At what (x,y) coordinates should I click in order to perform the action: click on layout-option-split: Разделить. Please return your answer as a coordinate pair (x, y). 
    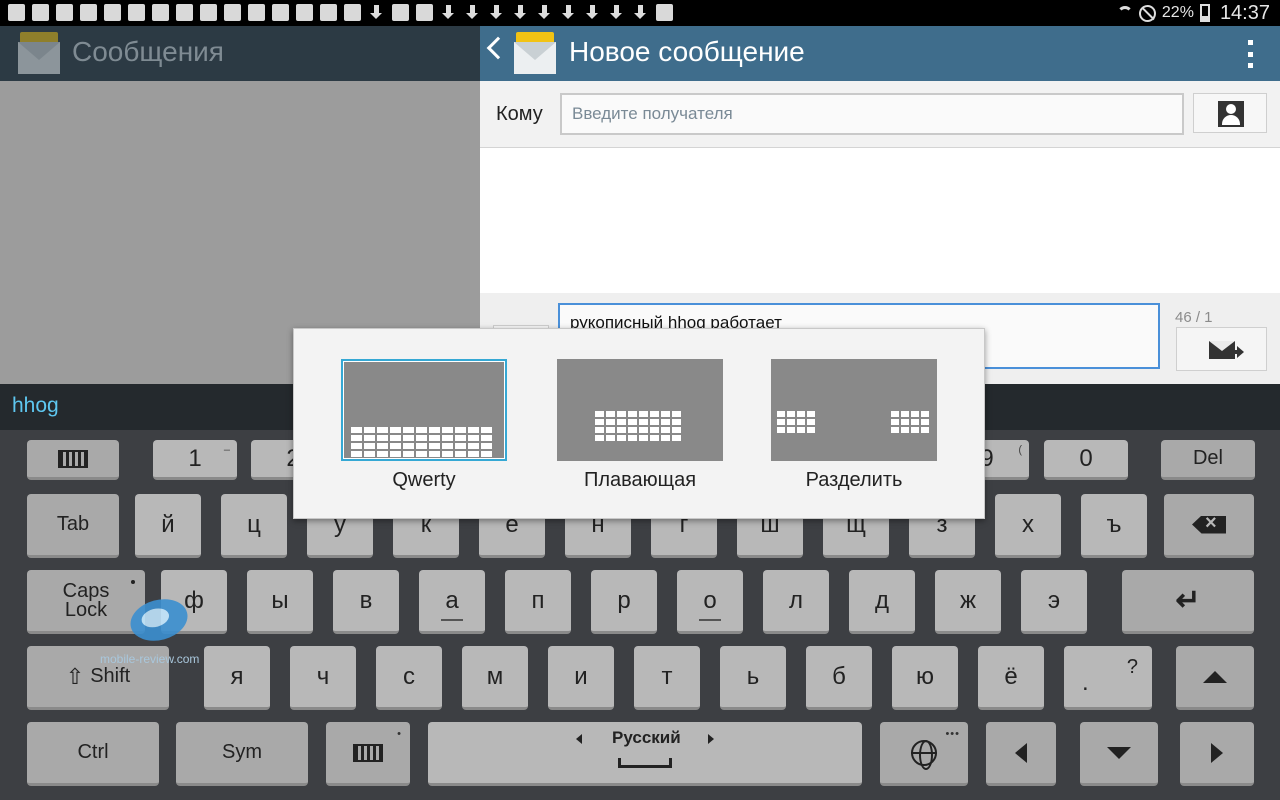
    Looking at the image, I should click on (854, 429).